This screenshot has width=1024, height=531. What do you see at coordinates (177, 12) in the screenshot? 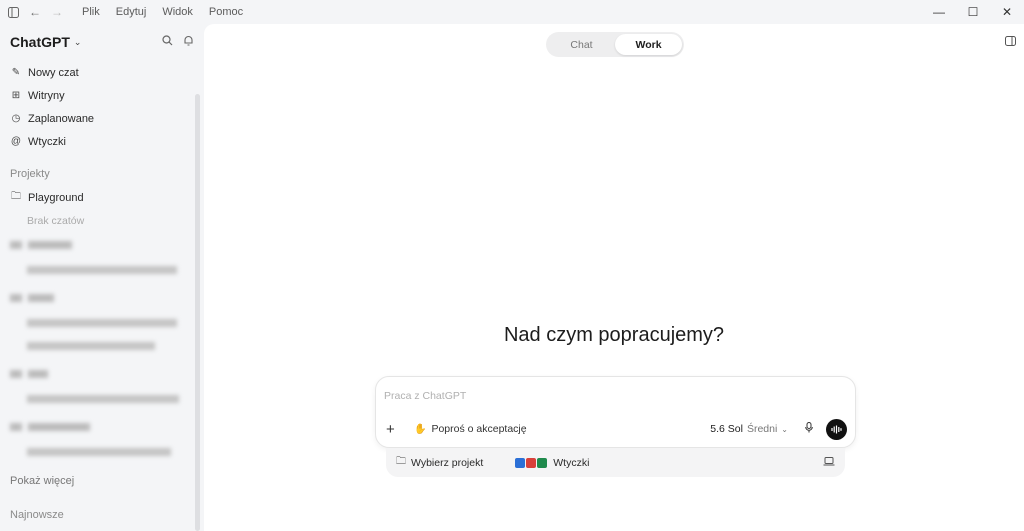
I see `menu-view: Widok` at bounding box center [177, 12].